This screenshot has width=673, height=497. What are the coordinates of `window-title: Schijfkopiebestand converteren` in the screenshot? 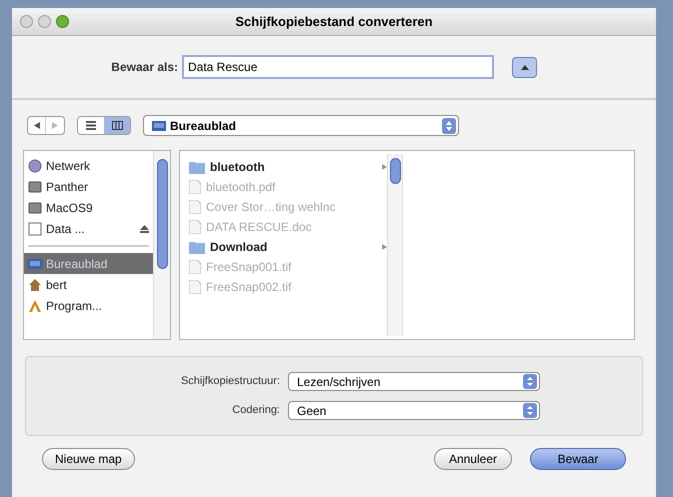 It's located at (334, 21).